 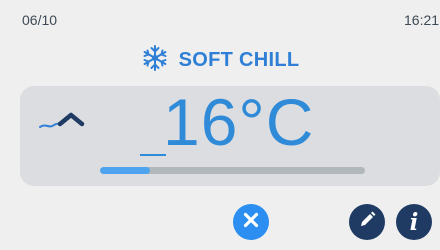 What do you see at coordinates (125, 170) in the screenshot?
I see `progress-fill` at bounding box center [125, 170].